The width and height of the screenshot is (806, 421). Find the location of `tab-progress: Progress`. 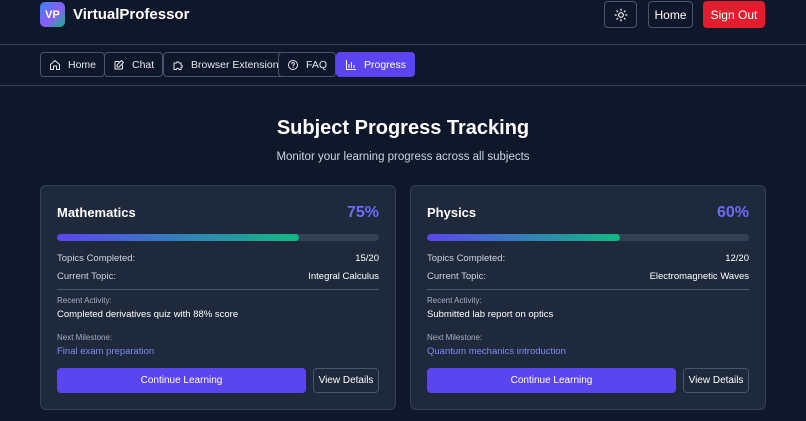

tab-progress: Progress is located at coordinates (376, 64).